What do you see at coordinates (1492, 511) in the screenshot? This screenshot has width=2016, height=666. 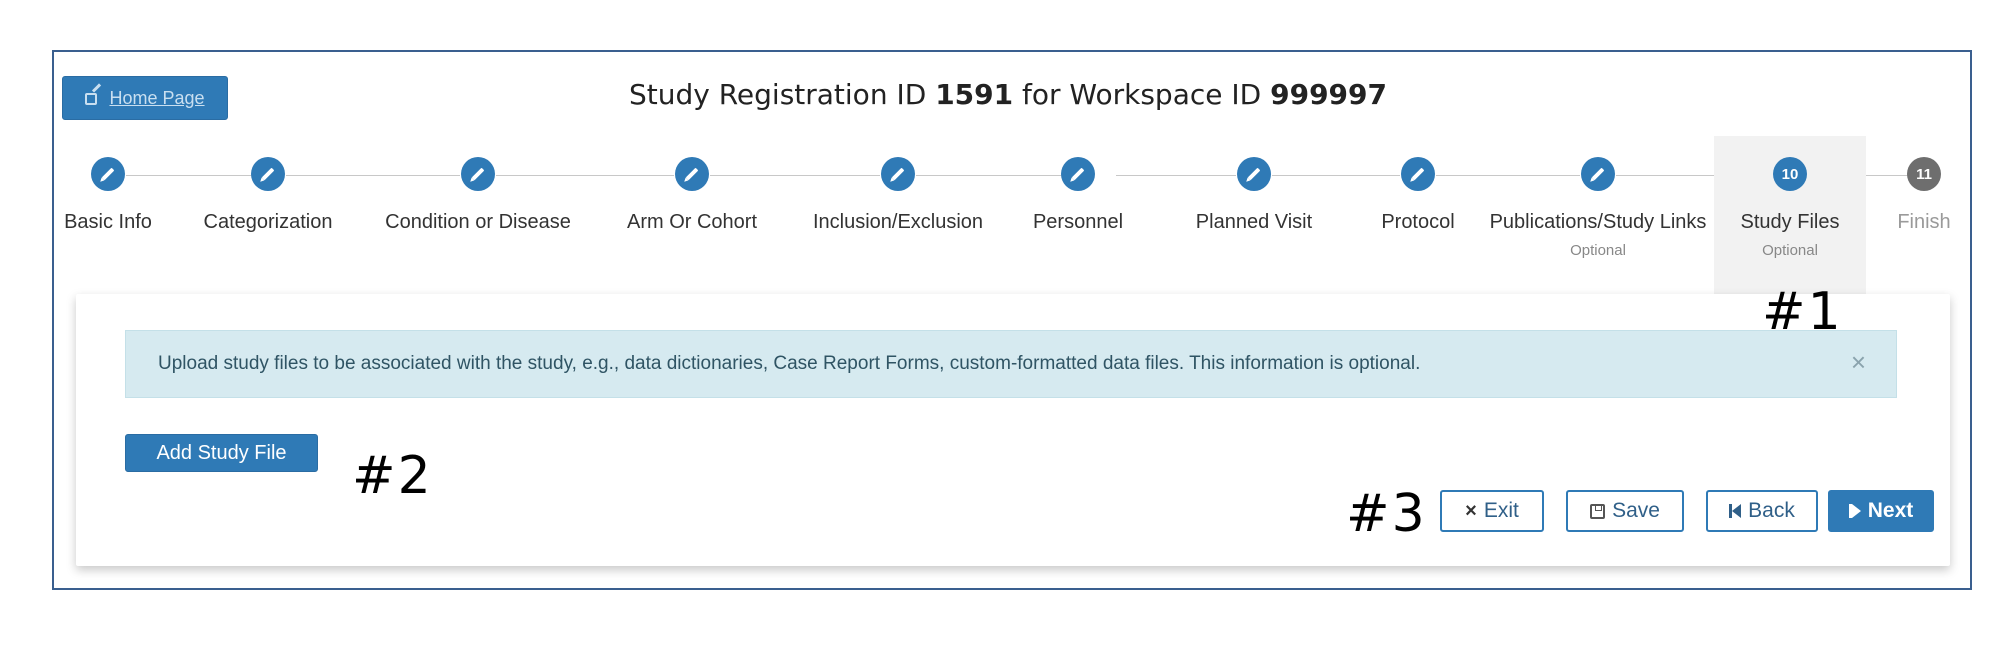 I see `exit-button: × Exit` at bounding box center [1492, 511].